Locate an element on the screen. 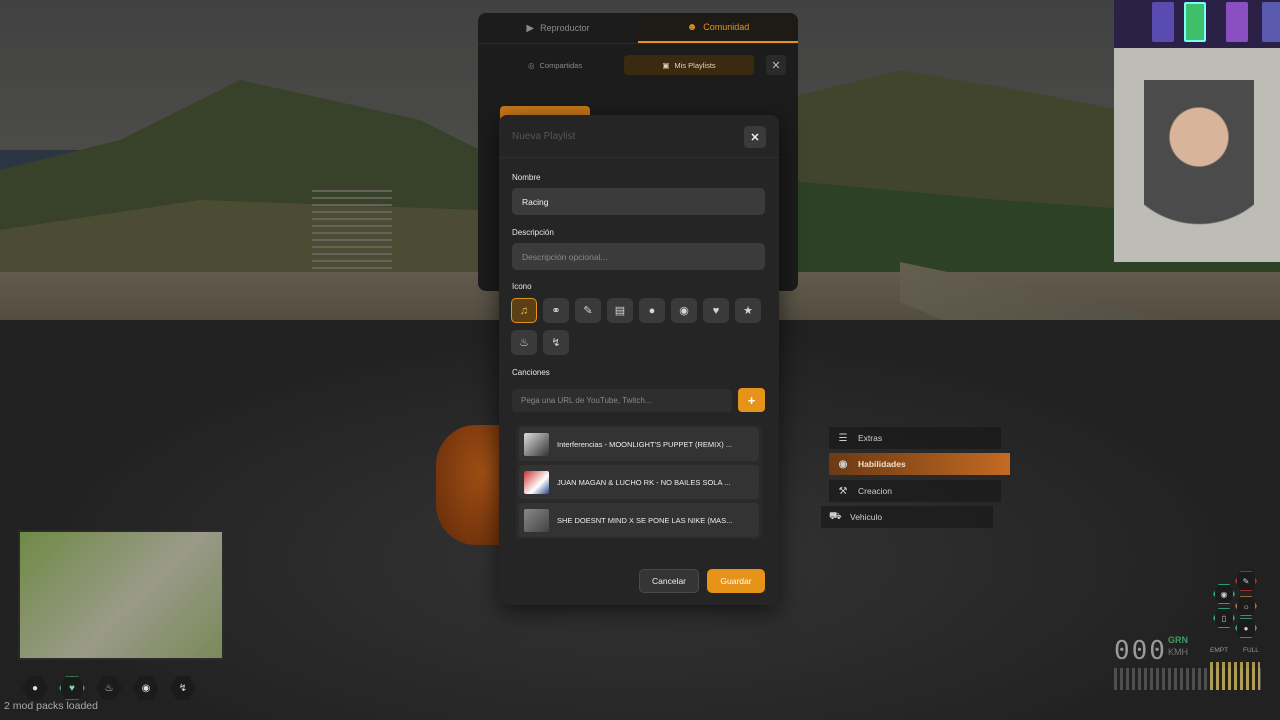 The height and width of the screenshot is (720, 1280). menu-item-creacion: ⚒ Creacion is located at coordinates (915, 491).